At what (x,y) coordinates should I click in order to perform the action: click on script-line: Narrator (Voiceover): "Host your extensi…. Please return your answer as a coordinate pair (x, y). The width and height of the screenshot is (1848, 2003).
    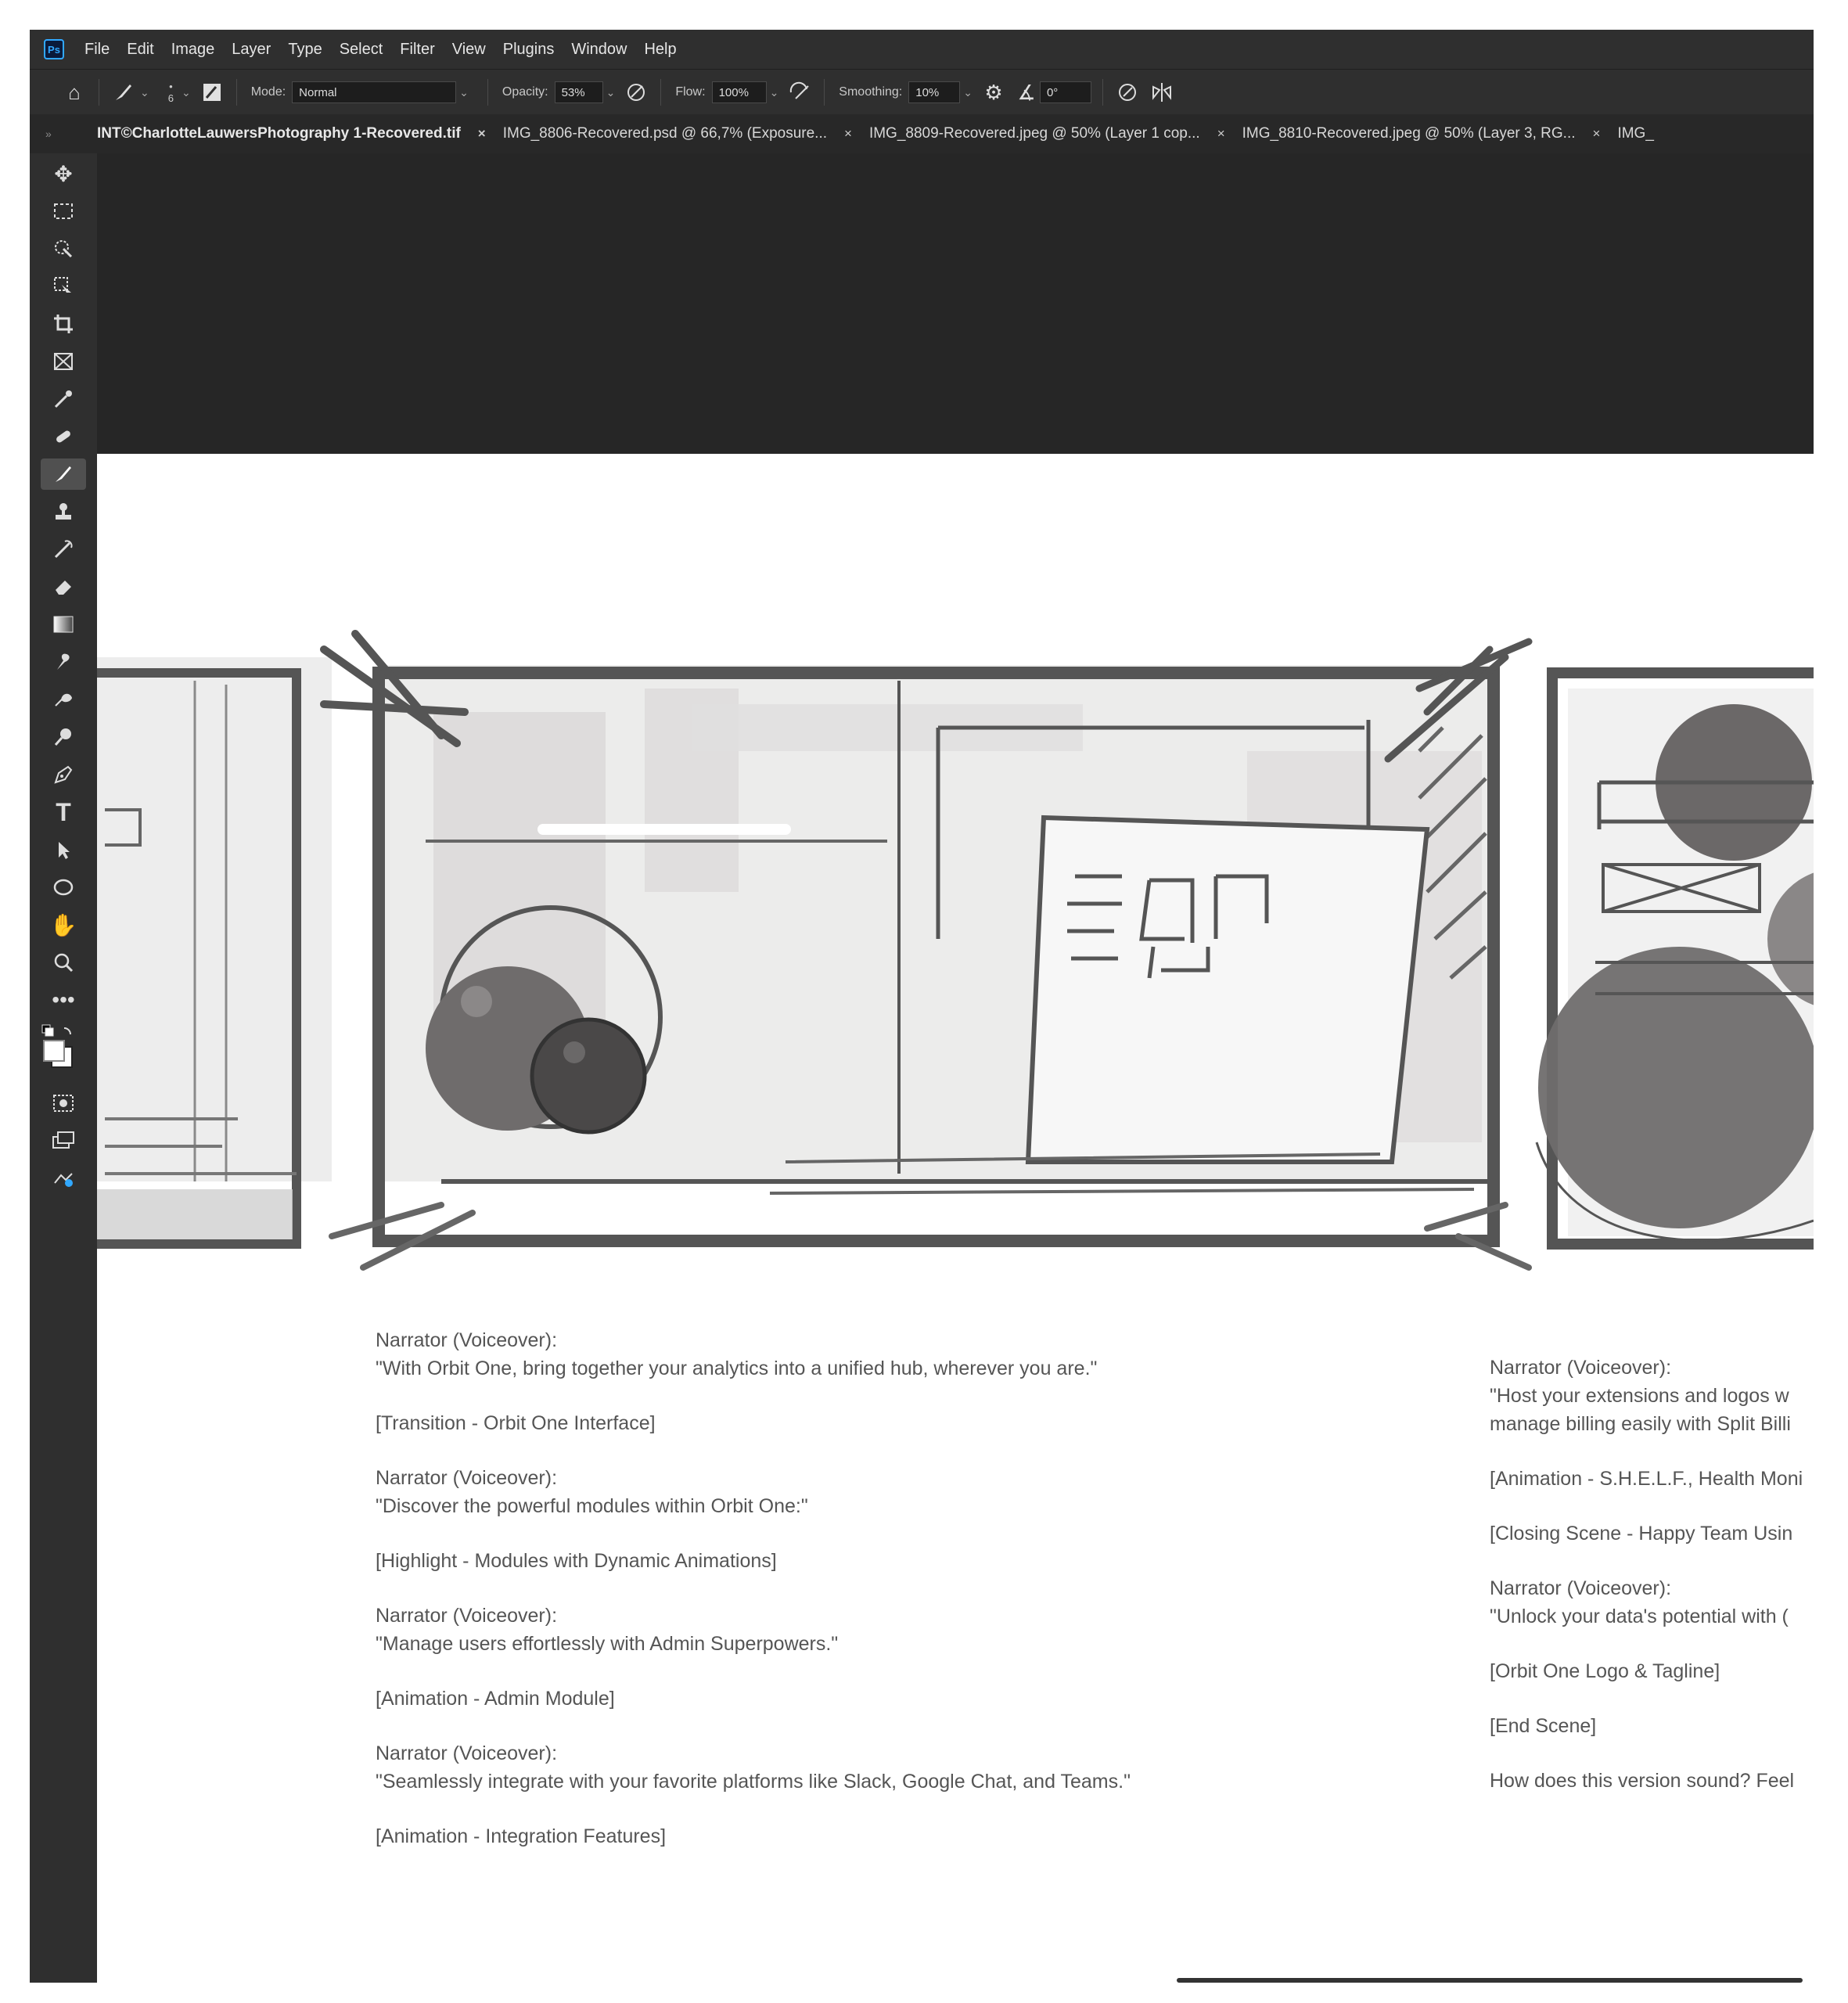
    Looking at the image, I should click on (1641, 1396).